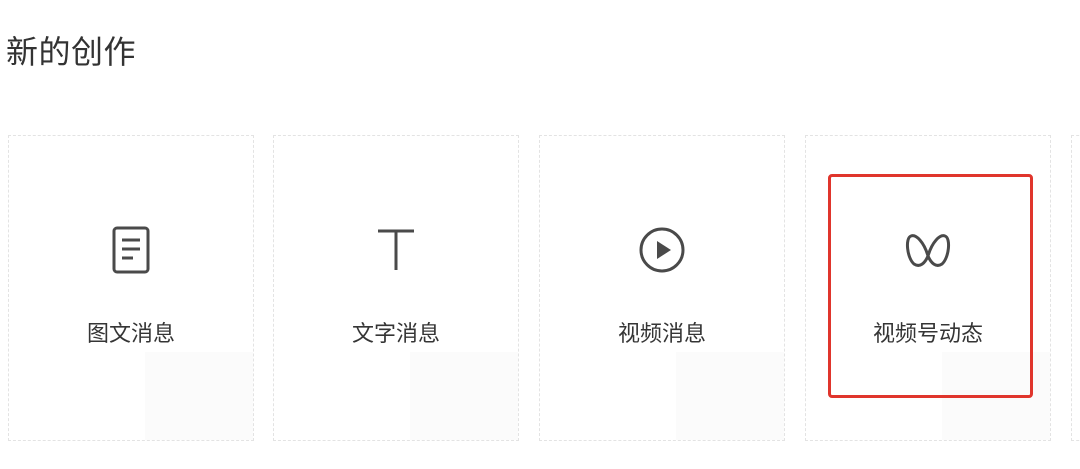 Image resolution: width=1080 pixels, height=469 pixels. I want to click on card-image-text-message: 图文消息, so click(131, 288).